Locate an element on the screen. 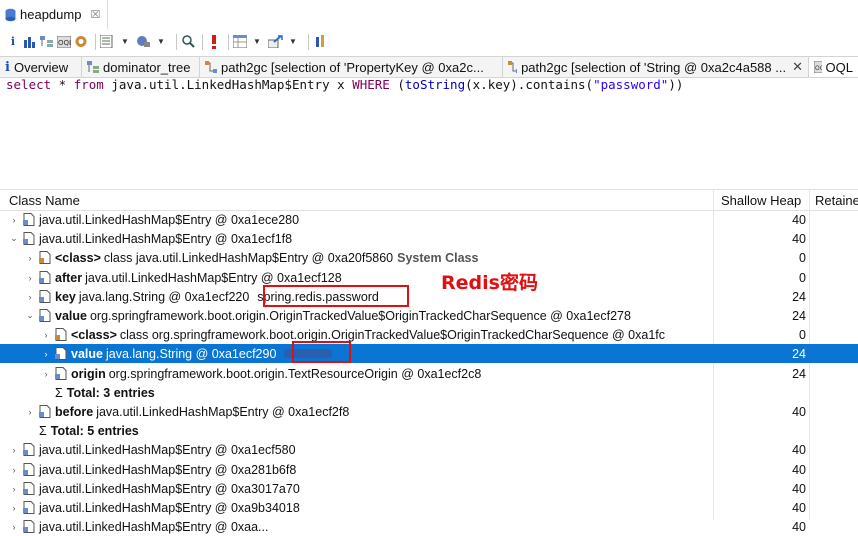 Image resolution: width=858 pixels, height=536 pixels. sum-icon: Σ is located at coordinates (43, 430).